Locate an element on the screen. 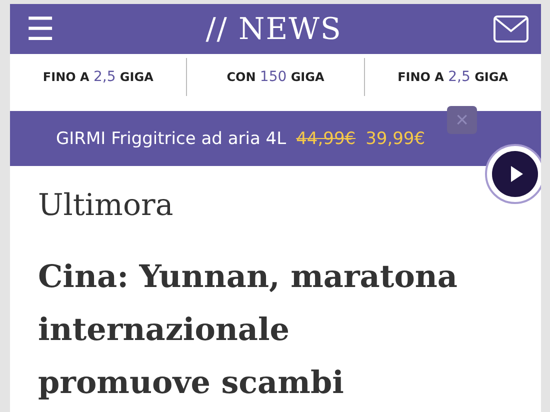 Image resolution: width=550 pixels, height=412 pixels. mail-icon is located at coordinates (510, 29).